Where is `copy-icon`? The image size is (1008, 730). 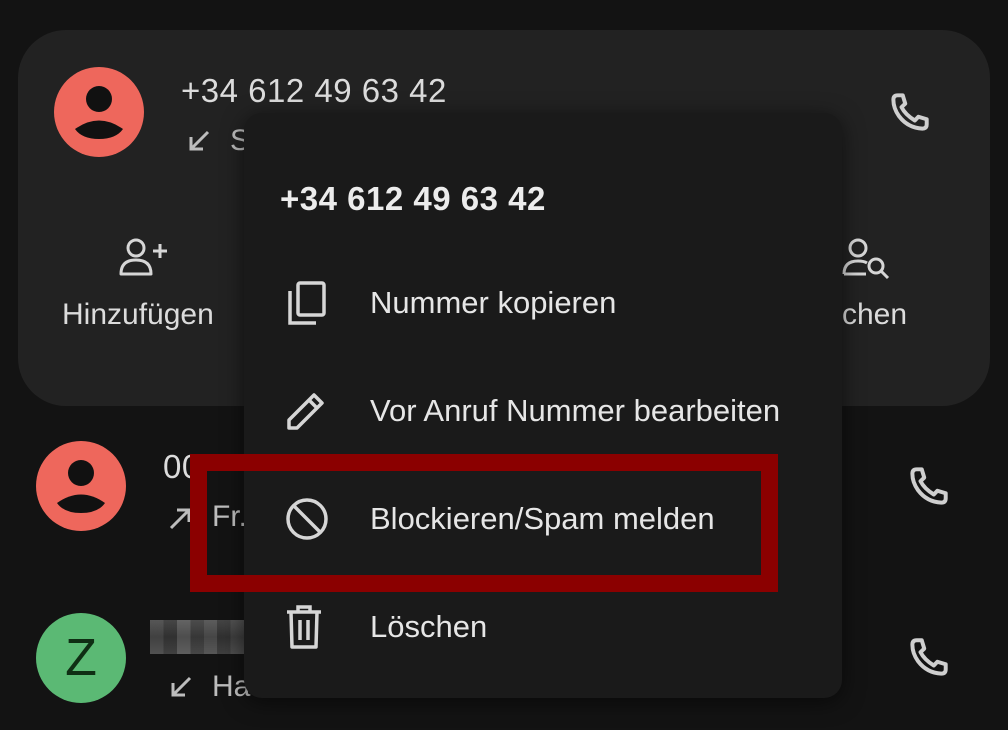 copy-icon is located at coordinates (307, 303).